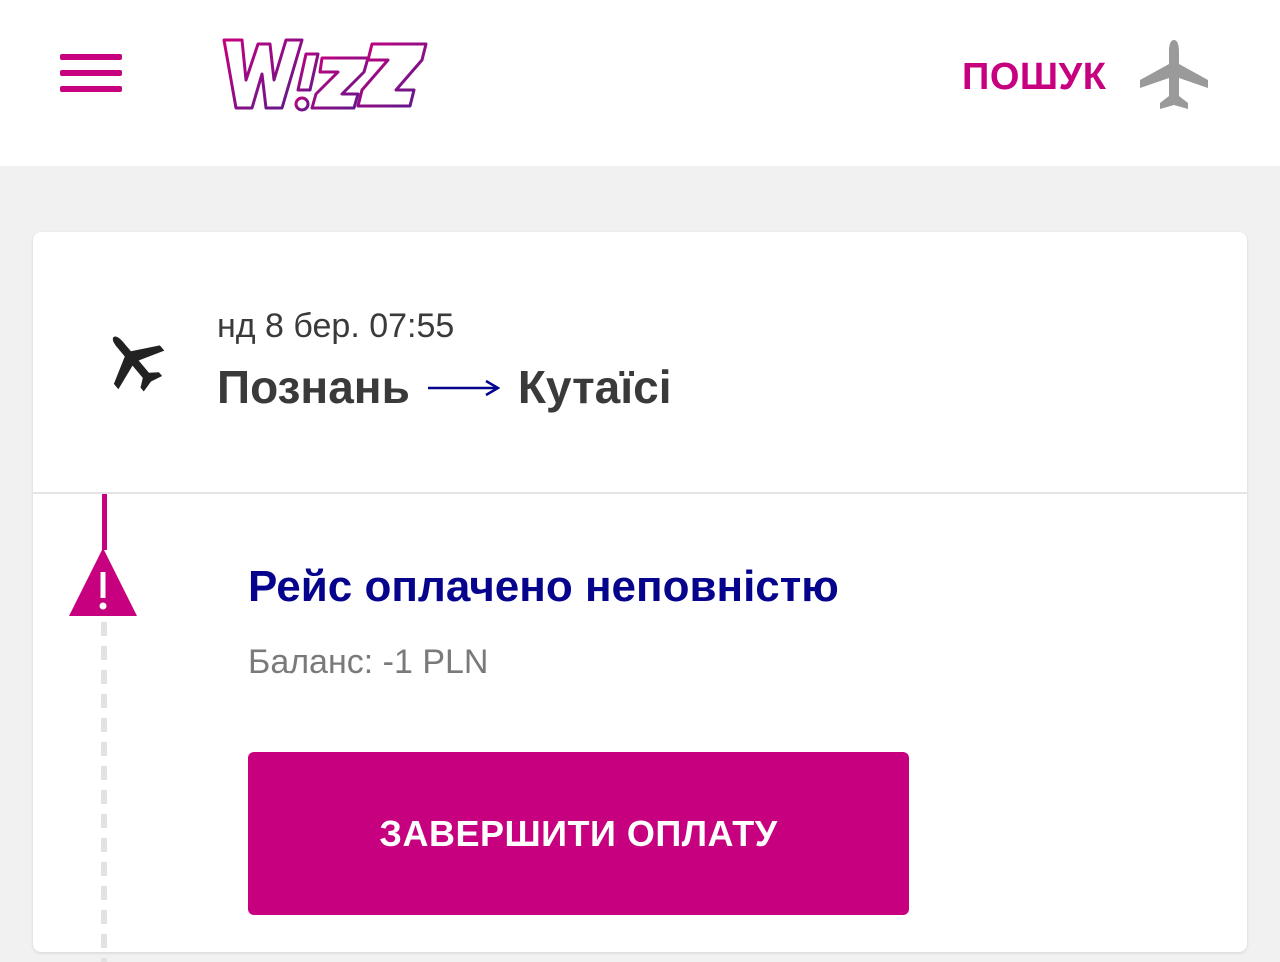  Describe the element at coordinates (313, 387) in the screenshot. I see `origin-city: Познань` at that location.